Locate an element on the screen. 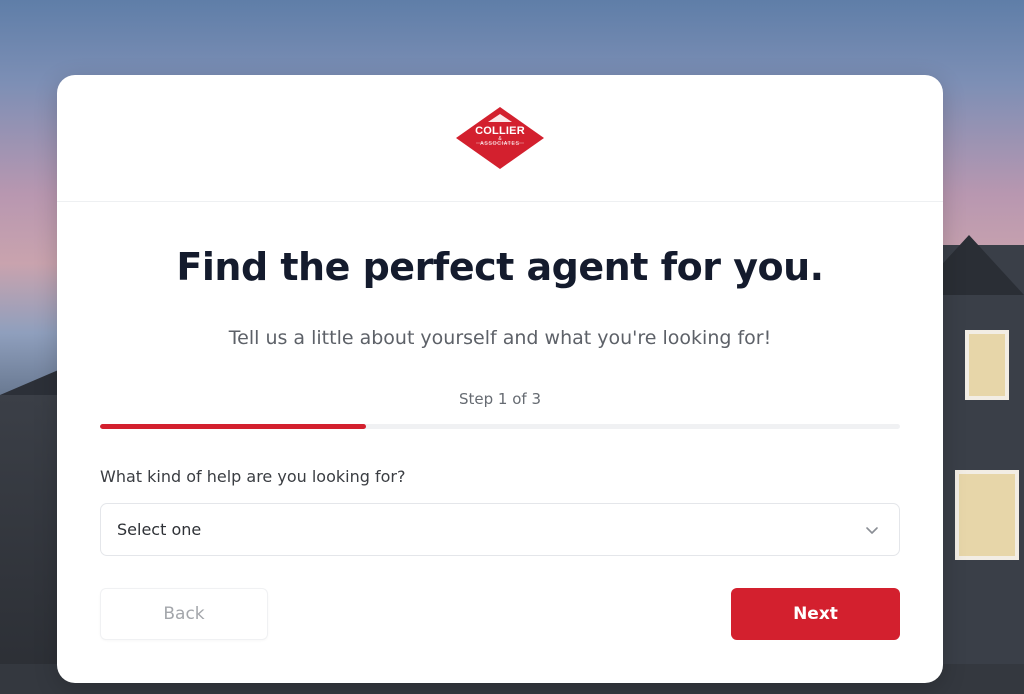 Image resolution: width=1024 pixels, height=694 pixels. help-type-select: Select one is located at coordinates (500, 529).